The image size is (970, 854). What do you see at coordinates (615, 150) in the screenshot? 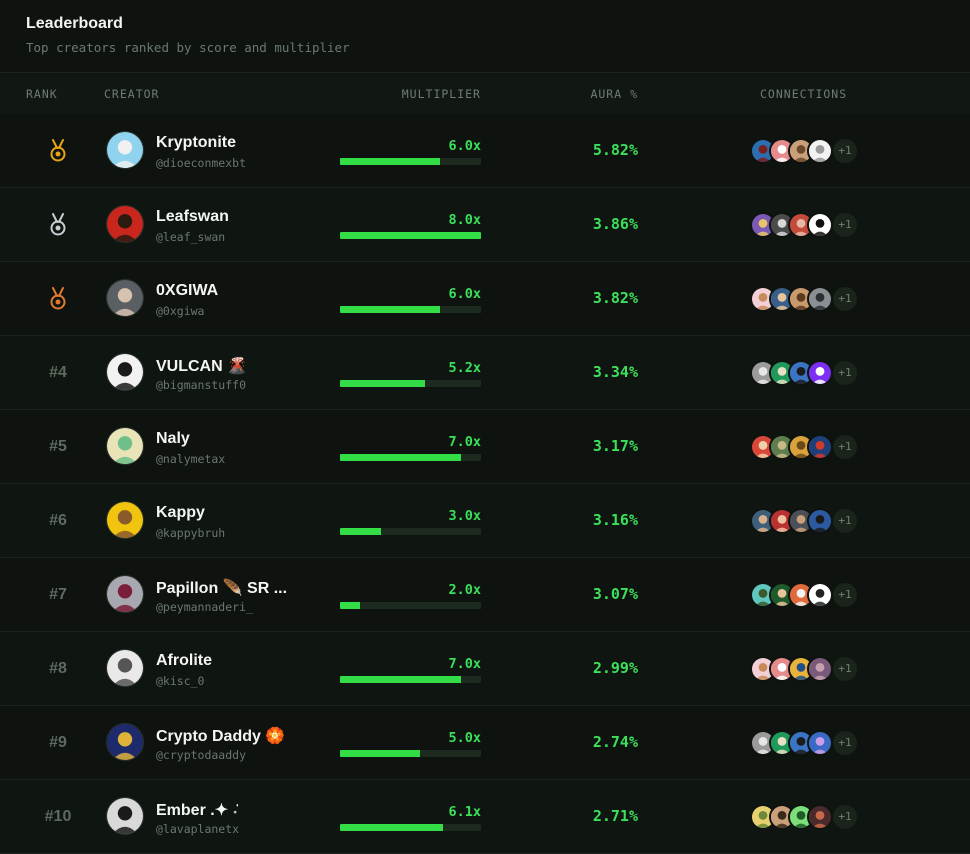
I see `aura-value: 5.82%` at bounding box center [615, 150].